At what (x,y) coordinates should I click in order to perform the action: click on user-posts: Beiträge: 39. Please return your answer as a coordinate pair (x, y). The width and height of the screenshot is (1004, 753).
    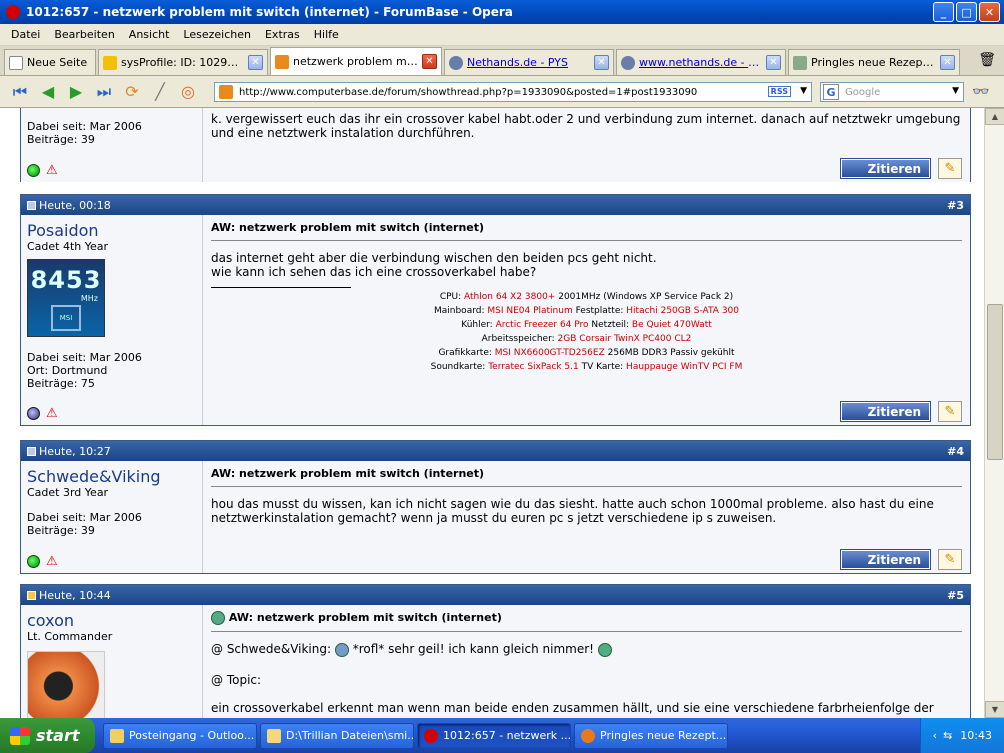
    Looking at the image, I should click on (61, 139).